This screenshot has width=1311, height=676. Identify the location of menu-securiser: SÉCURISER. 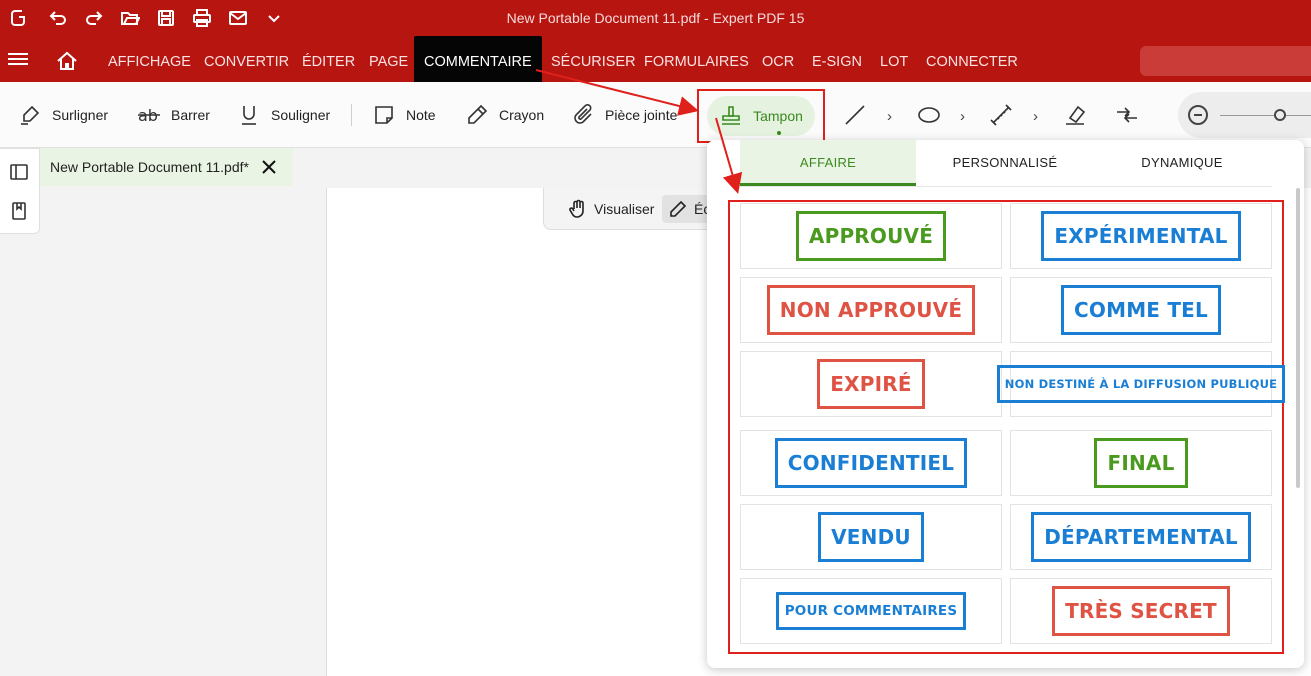
(593, 59).